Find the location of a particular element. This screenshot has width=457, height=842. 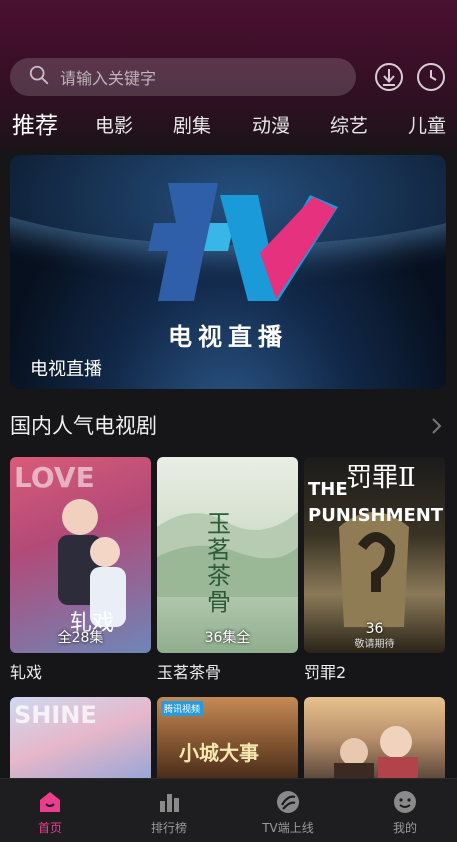

nav-profile: 我的 is located at coordinates (405, 812).